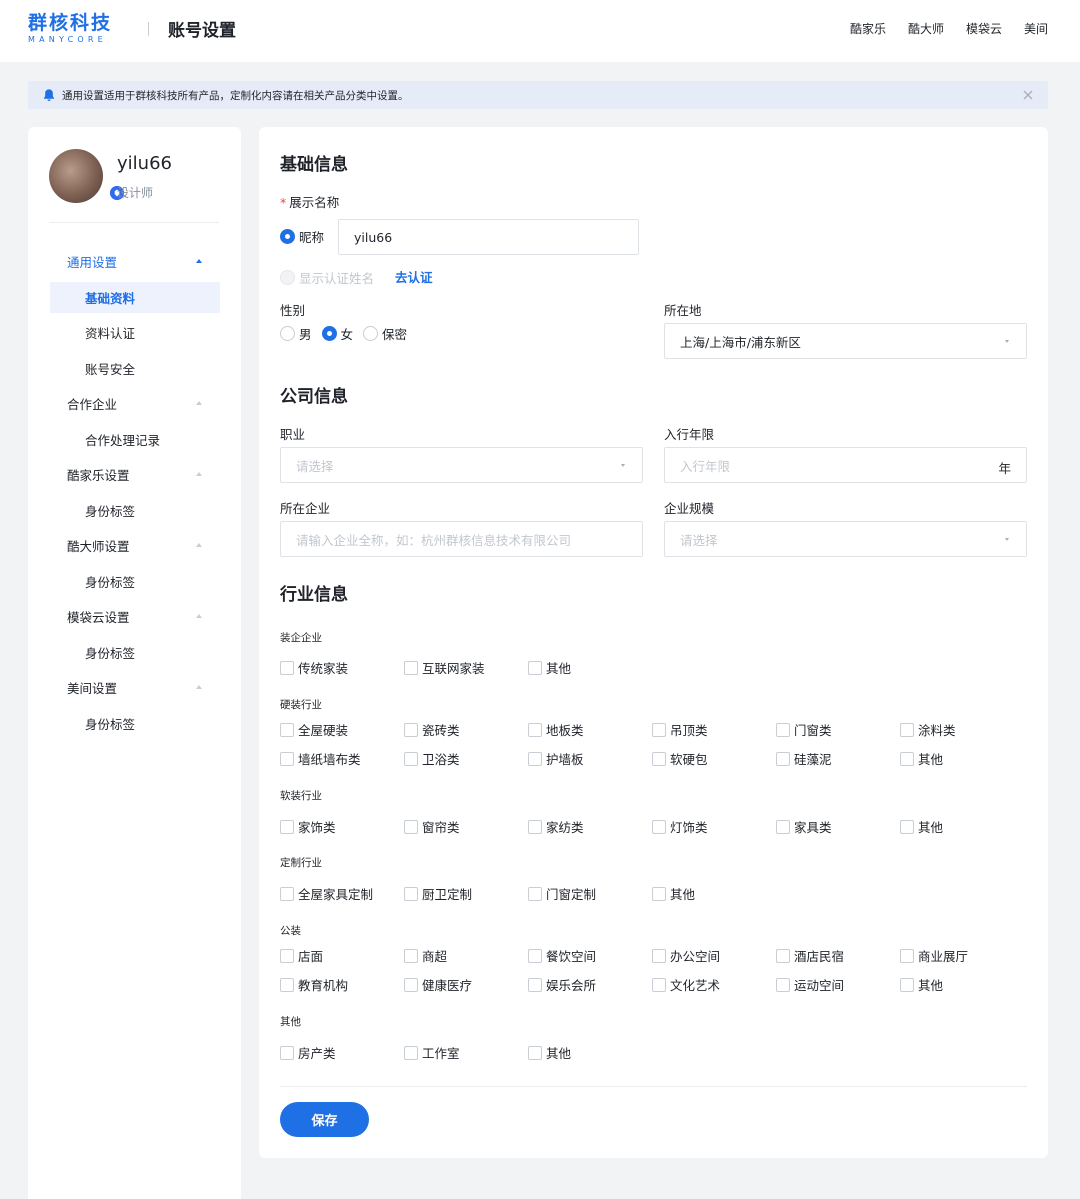  I want to click on menu-group-kudashi: 酷大师设置, so click(135, 546).